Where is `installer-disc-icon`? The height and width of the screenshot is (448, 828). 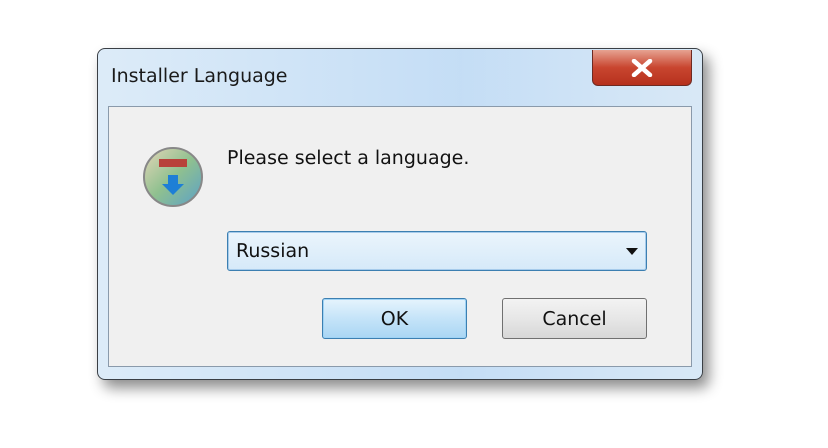
installer-disc-icon is located at coordinates (173, 177).